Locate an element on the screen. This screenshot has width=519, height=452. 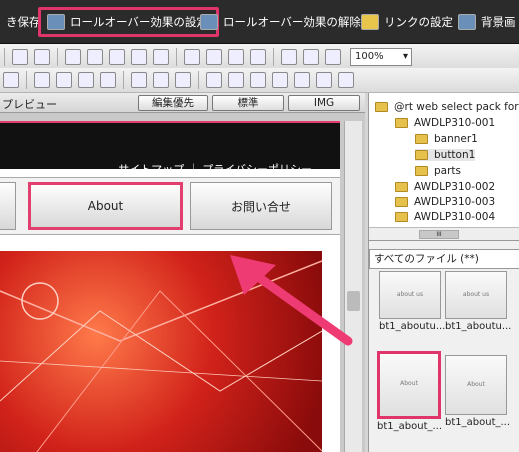
tree-item: AWDLP310-003 is located at coordinates (445, 202).